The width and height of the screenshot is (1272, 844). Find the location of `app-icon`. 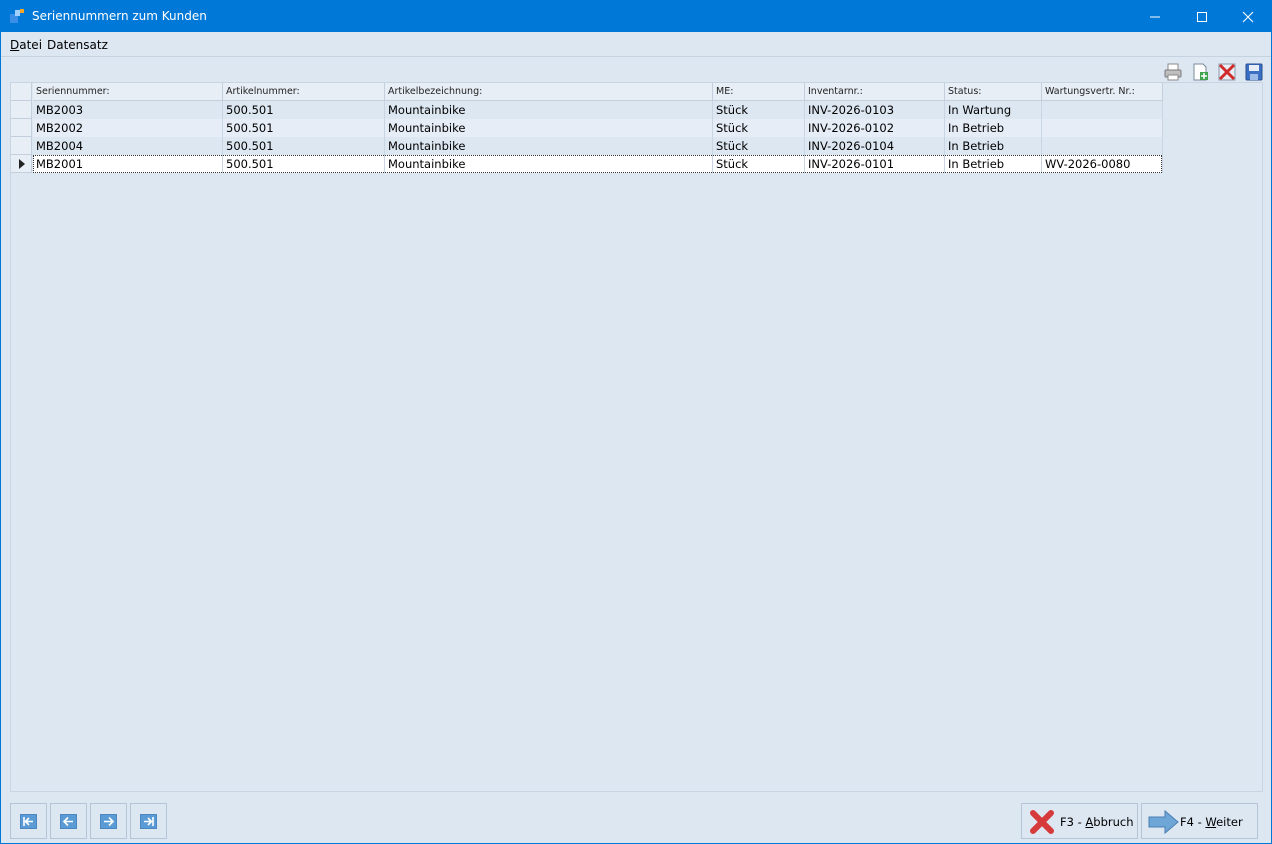

app-icon is located at coordinates (17, 16).